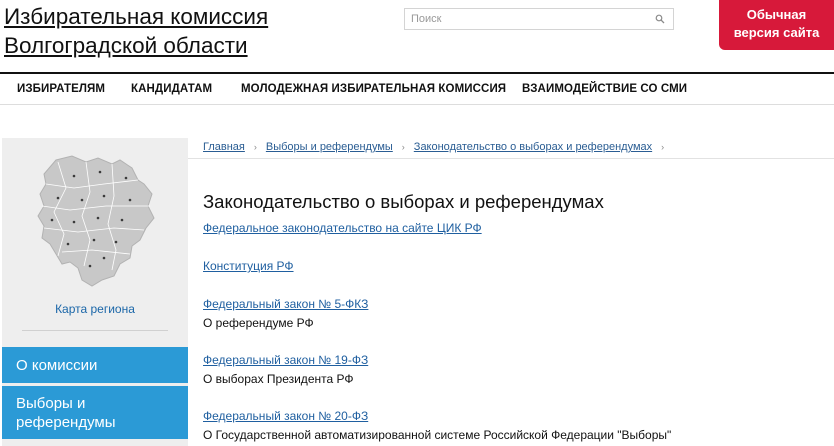 Image resolution: width=834 pixels, height=446 pixels. Describe the element at coordinates (278, 379) in the screenshot. I see `law-19-fz-description: О выборах Президента РФ` at that location.